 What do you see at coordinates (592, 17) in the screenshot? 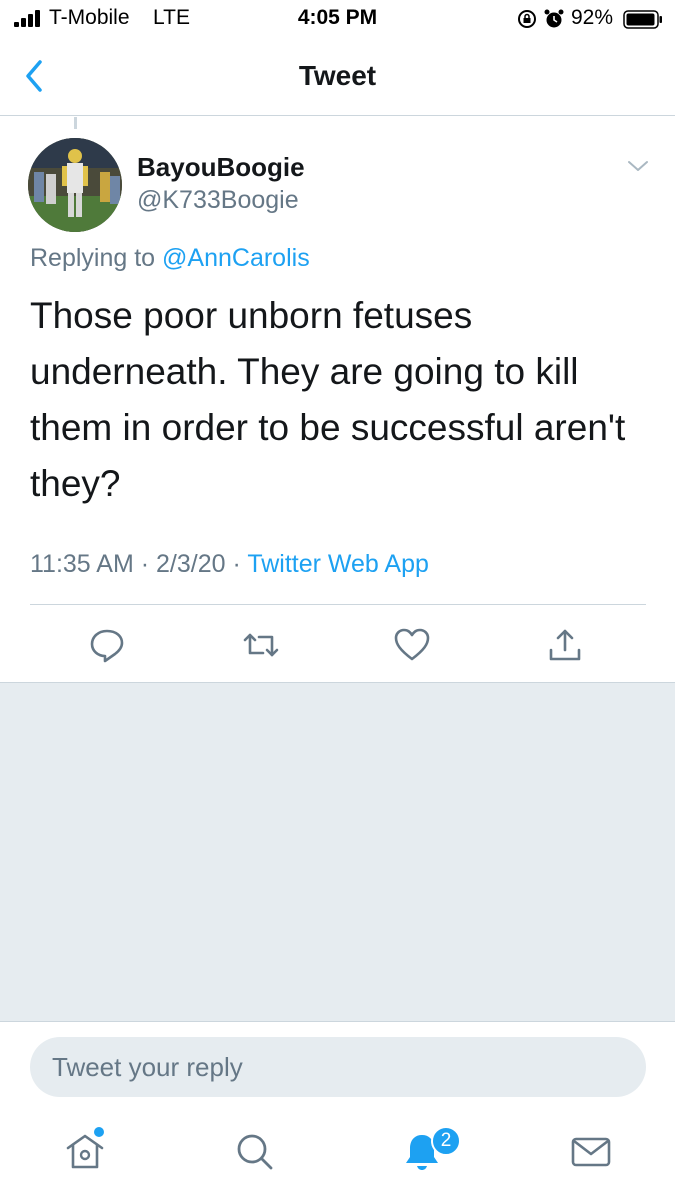
I see `battery-percent: 92%` at bounding box center [592, 17].